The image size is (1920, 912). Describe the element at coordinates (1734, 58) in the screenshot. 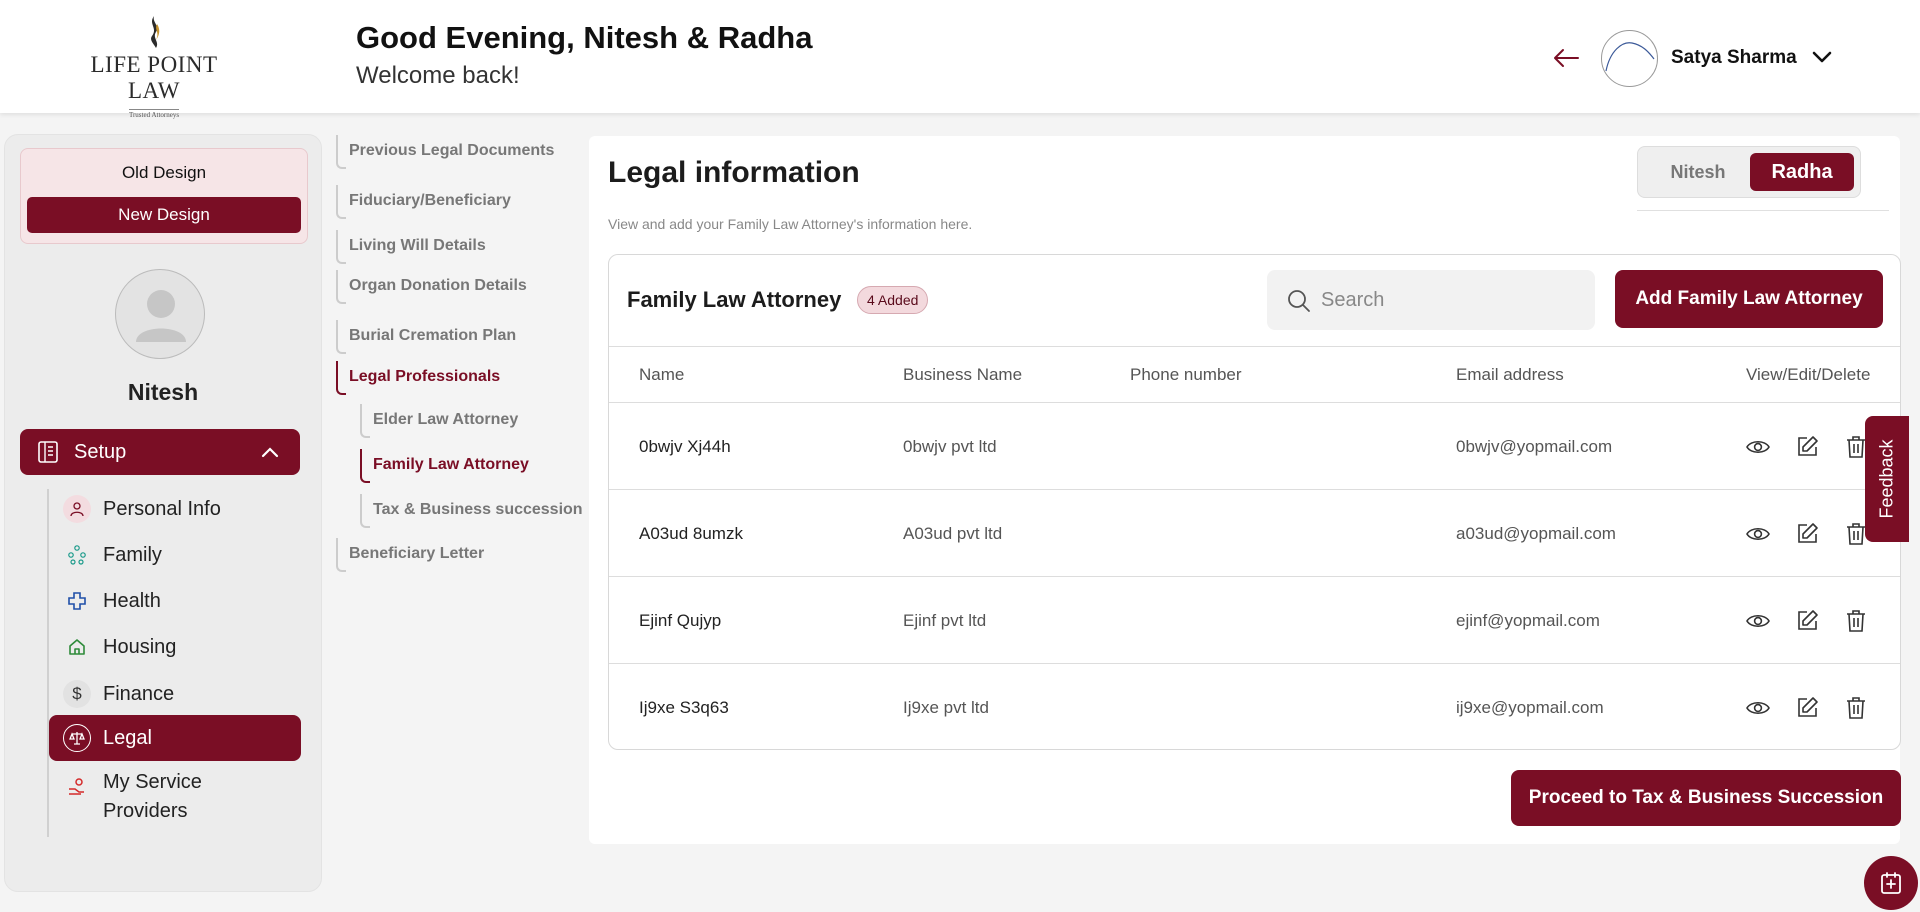

I see `user-name: Satya Sharma` at that location.